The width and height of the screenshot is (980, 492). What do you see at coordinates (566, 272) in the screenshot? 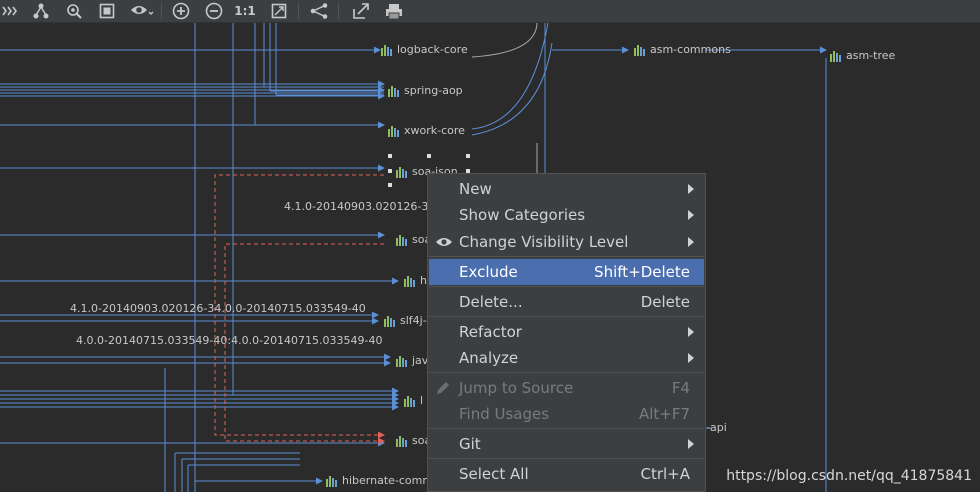
I see `menu-item-exclude: Exclude Shift+Delete` at bounding box center [566, 272].